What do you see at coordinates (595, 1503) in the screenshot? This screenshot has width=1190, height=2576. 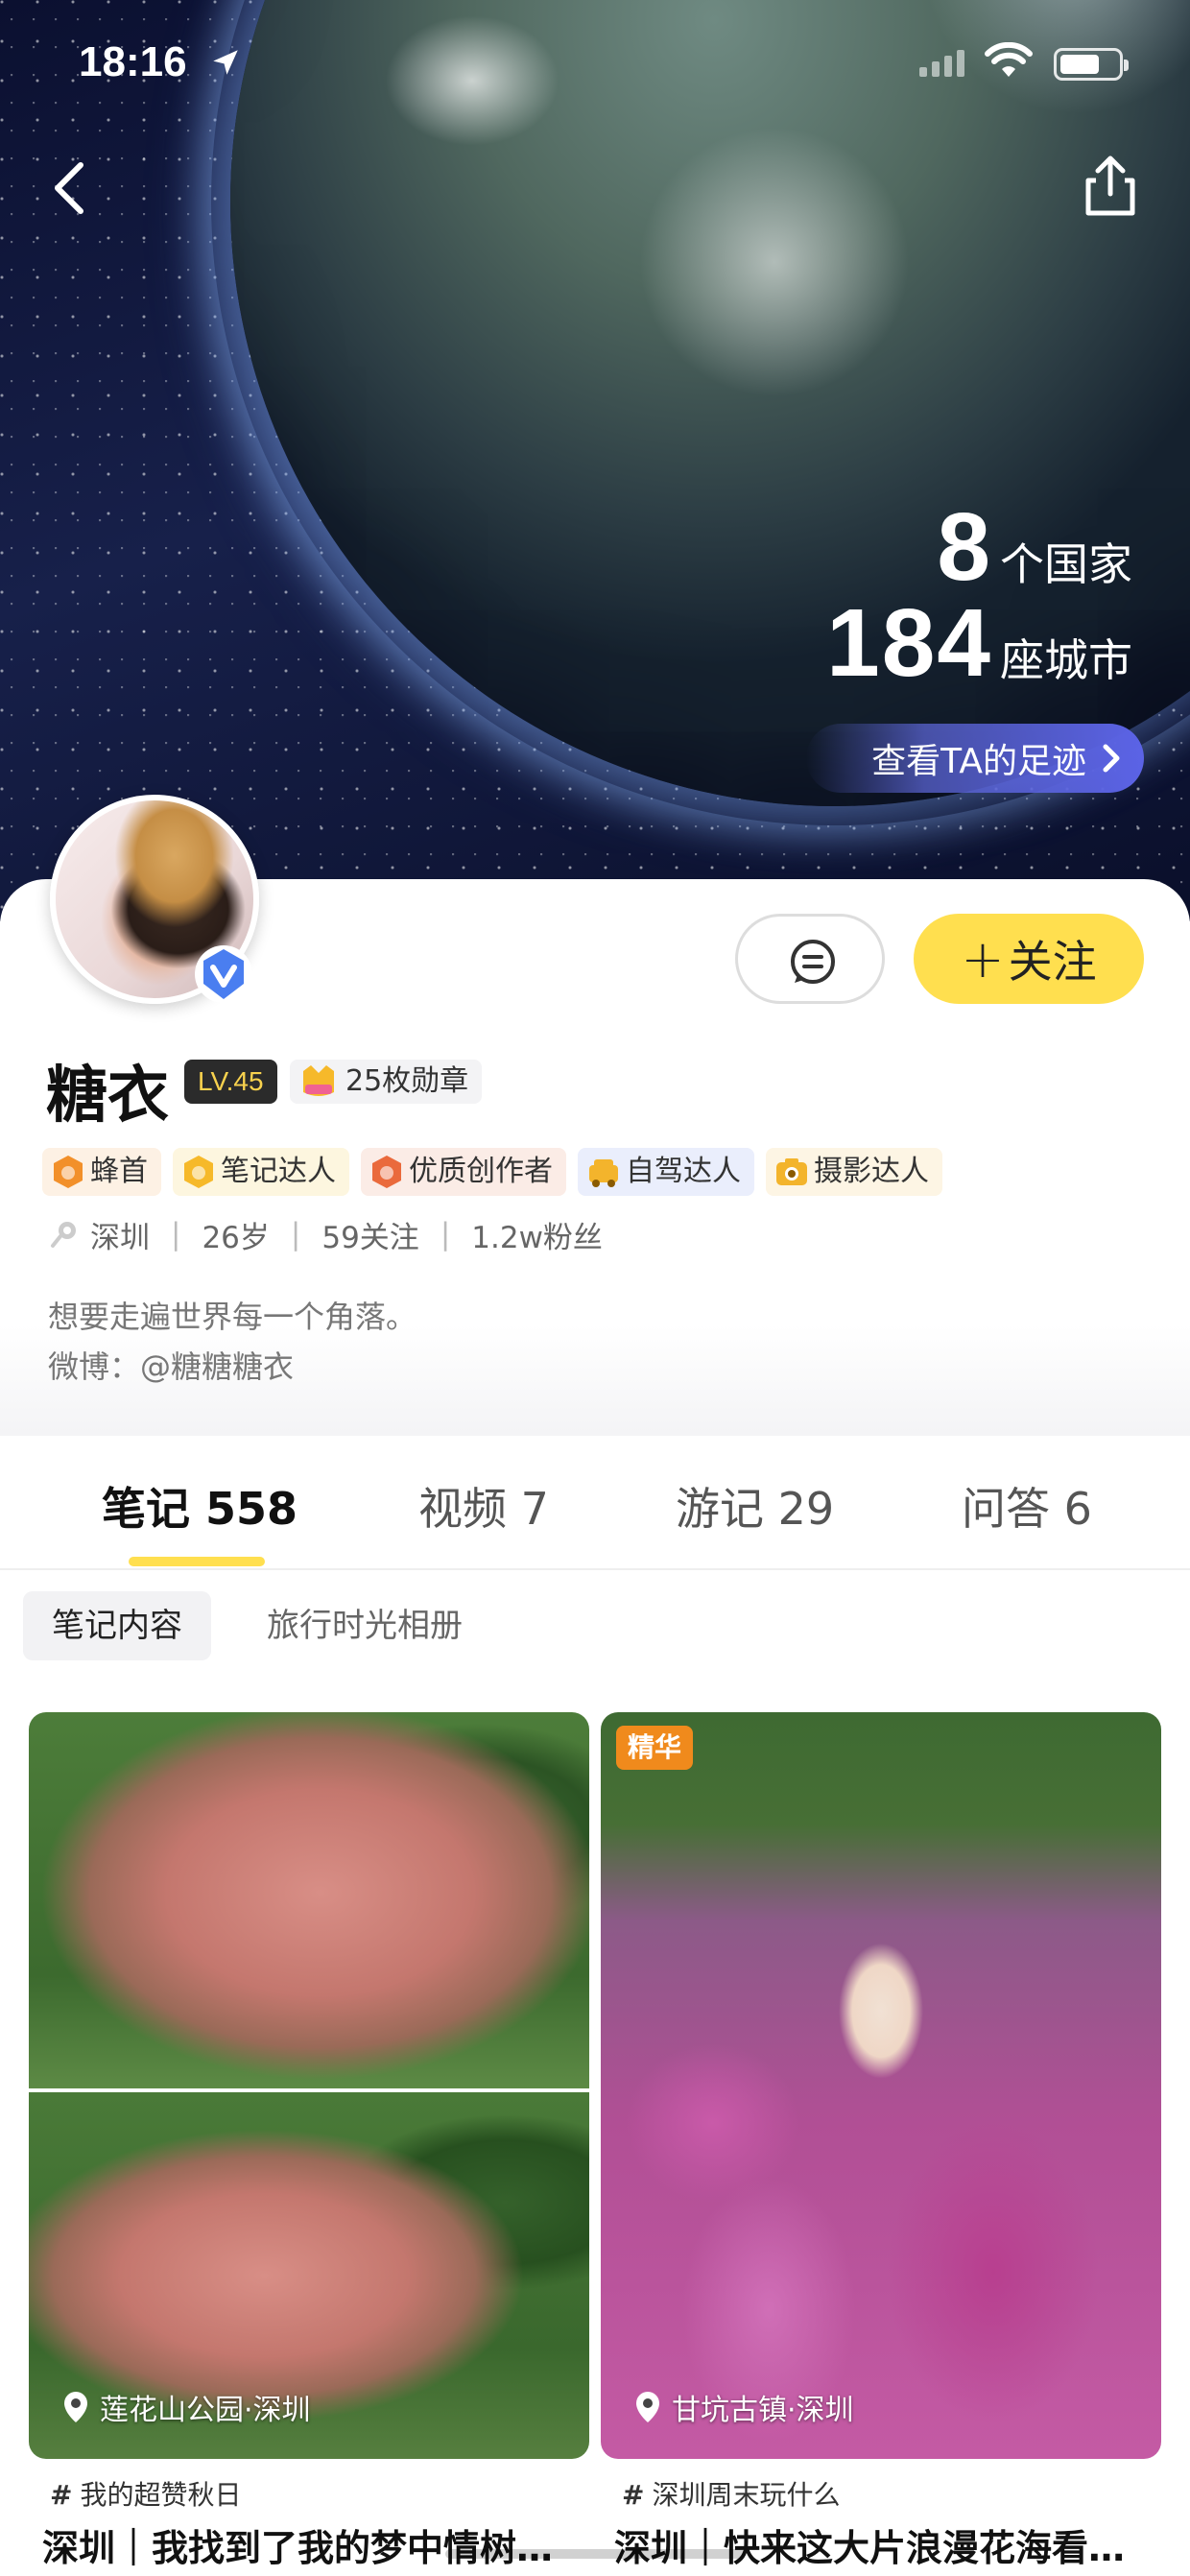 I see `content-tabs: 笔记 558 视频 7 游记 29 问答 6` at bounding box center [595, 1503].